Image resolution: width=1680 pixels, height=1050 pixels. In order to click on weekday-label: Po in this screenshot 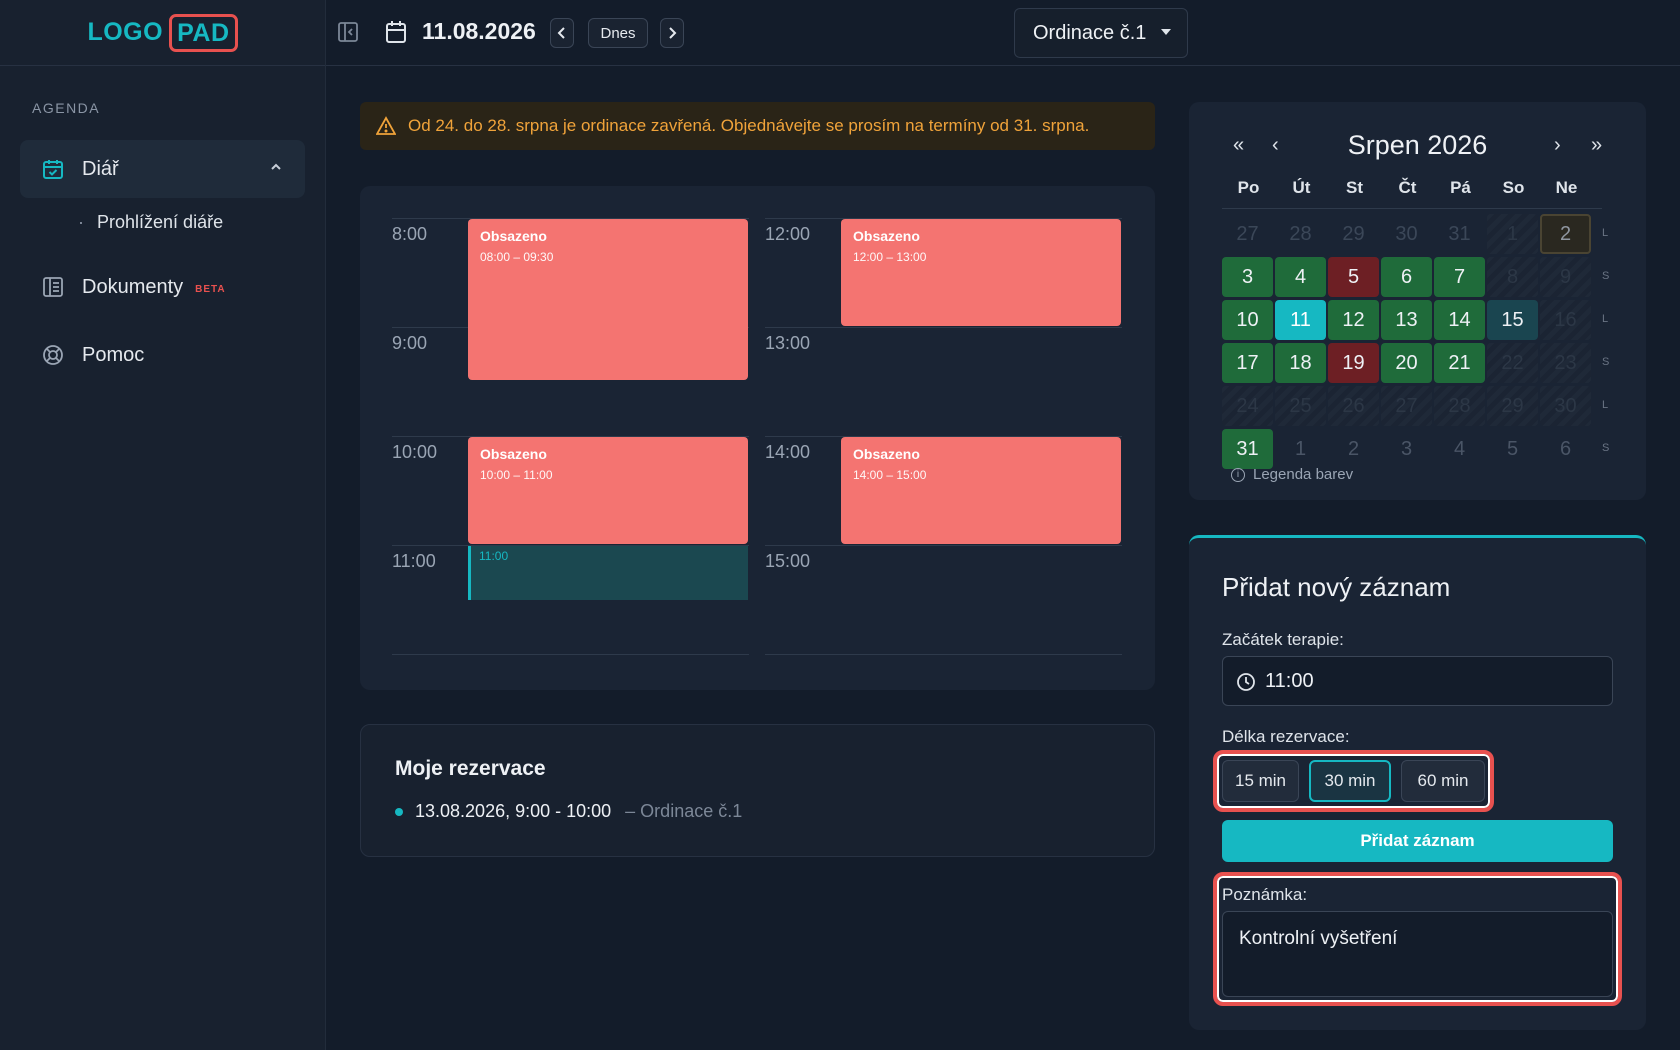, I will do `click(1248, 187)`.